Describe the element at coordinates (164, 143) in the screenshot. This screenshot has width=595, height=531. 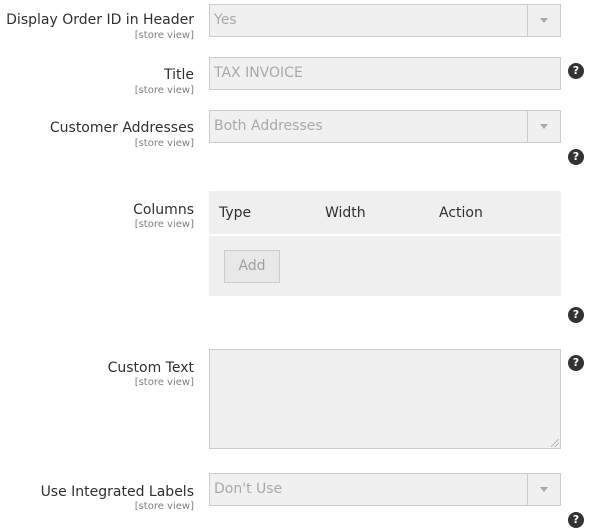
I see `customer-addresses-scope: [store view]` at that location.